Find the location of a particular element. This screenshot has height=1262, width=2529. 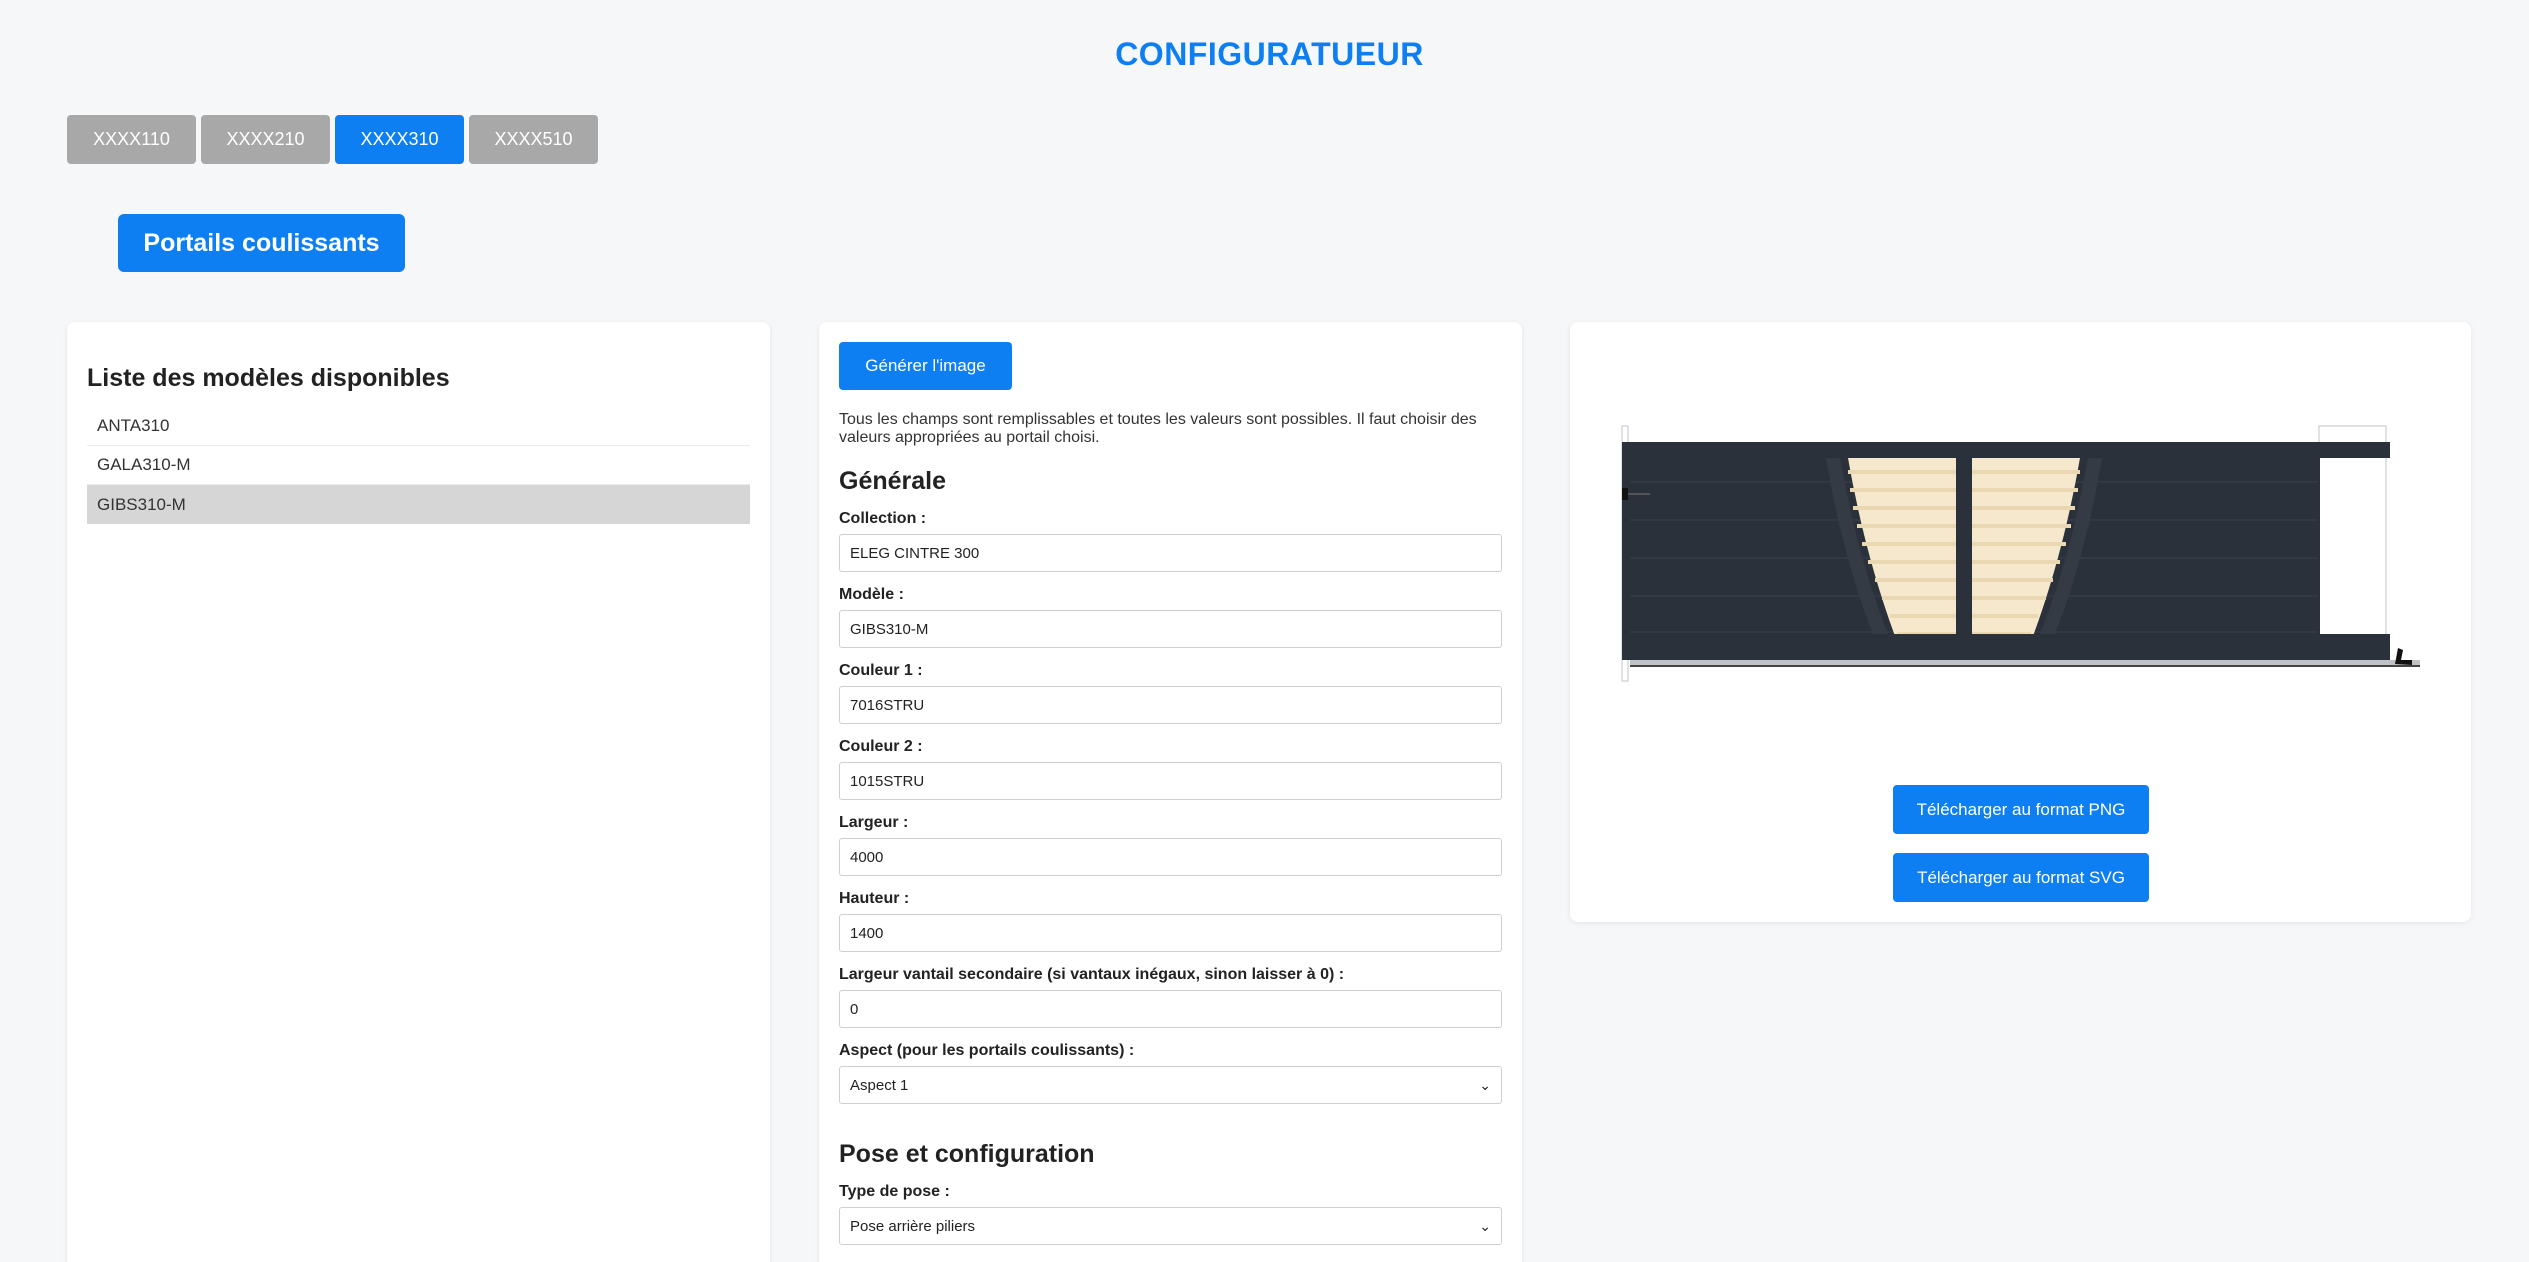

collection-tabs: XXXX110 XXXX210 XXXX310 XXXX510 is located at coordinates (332, 139).